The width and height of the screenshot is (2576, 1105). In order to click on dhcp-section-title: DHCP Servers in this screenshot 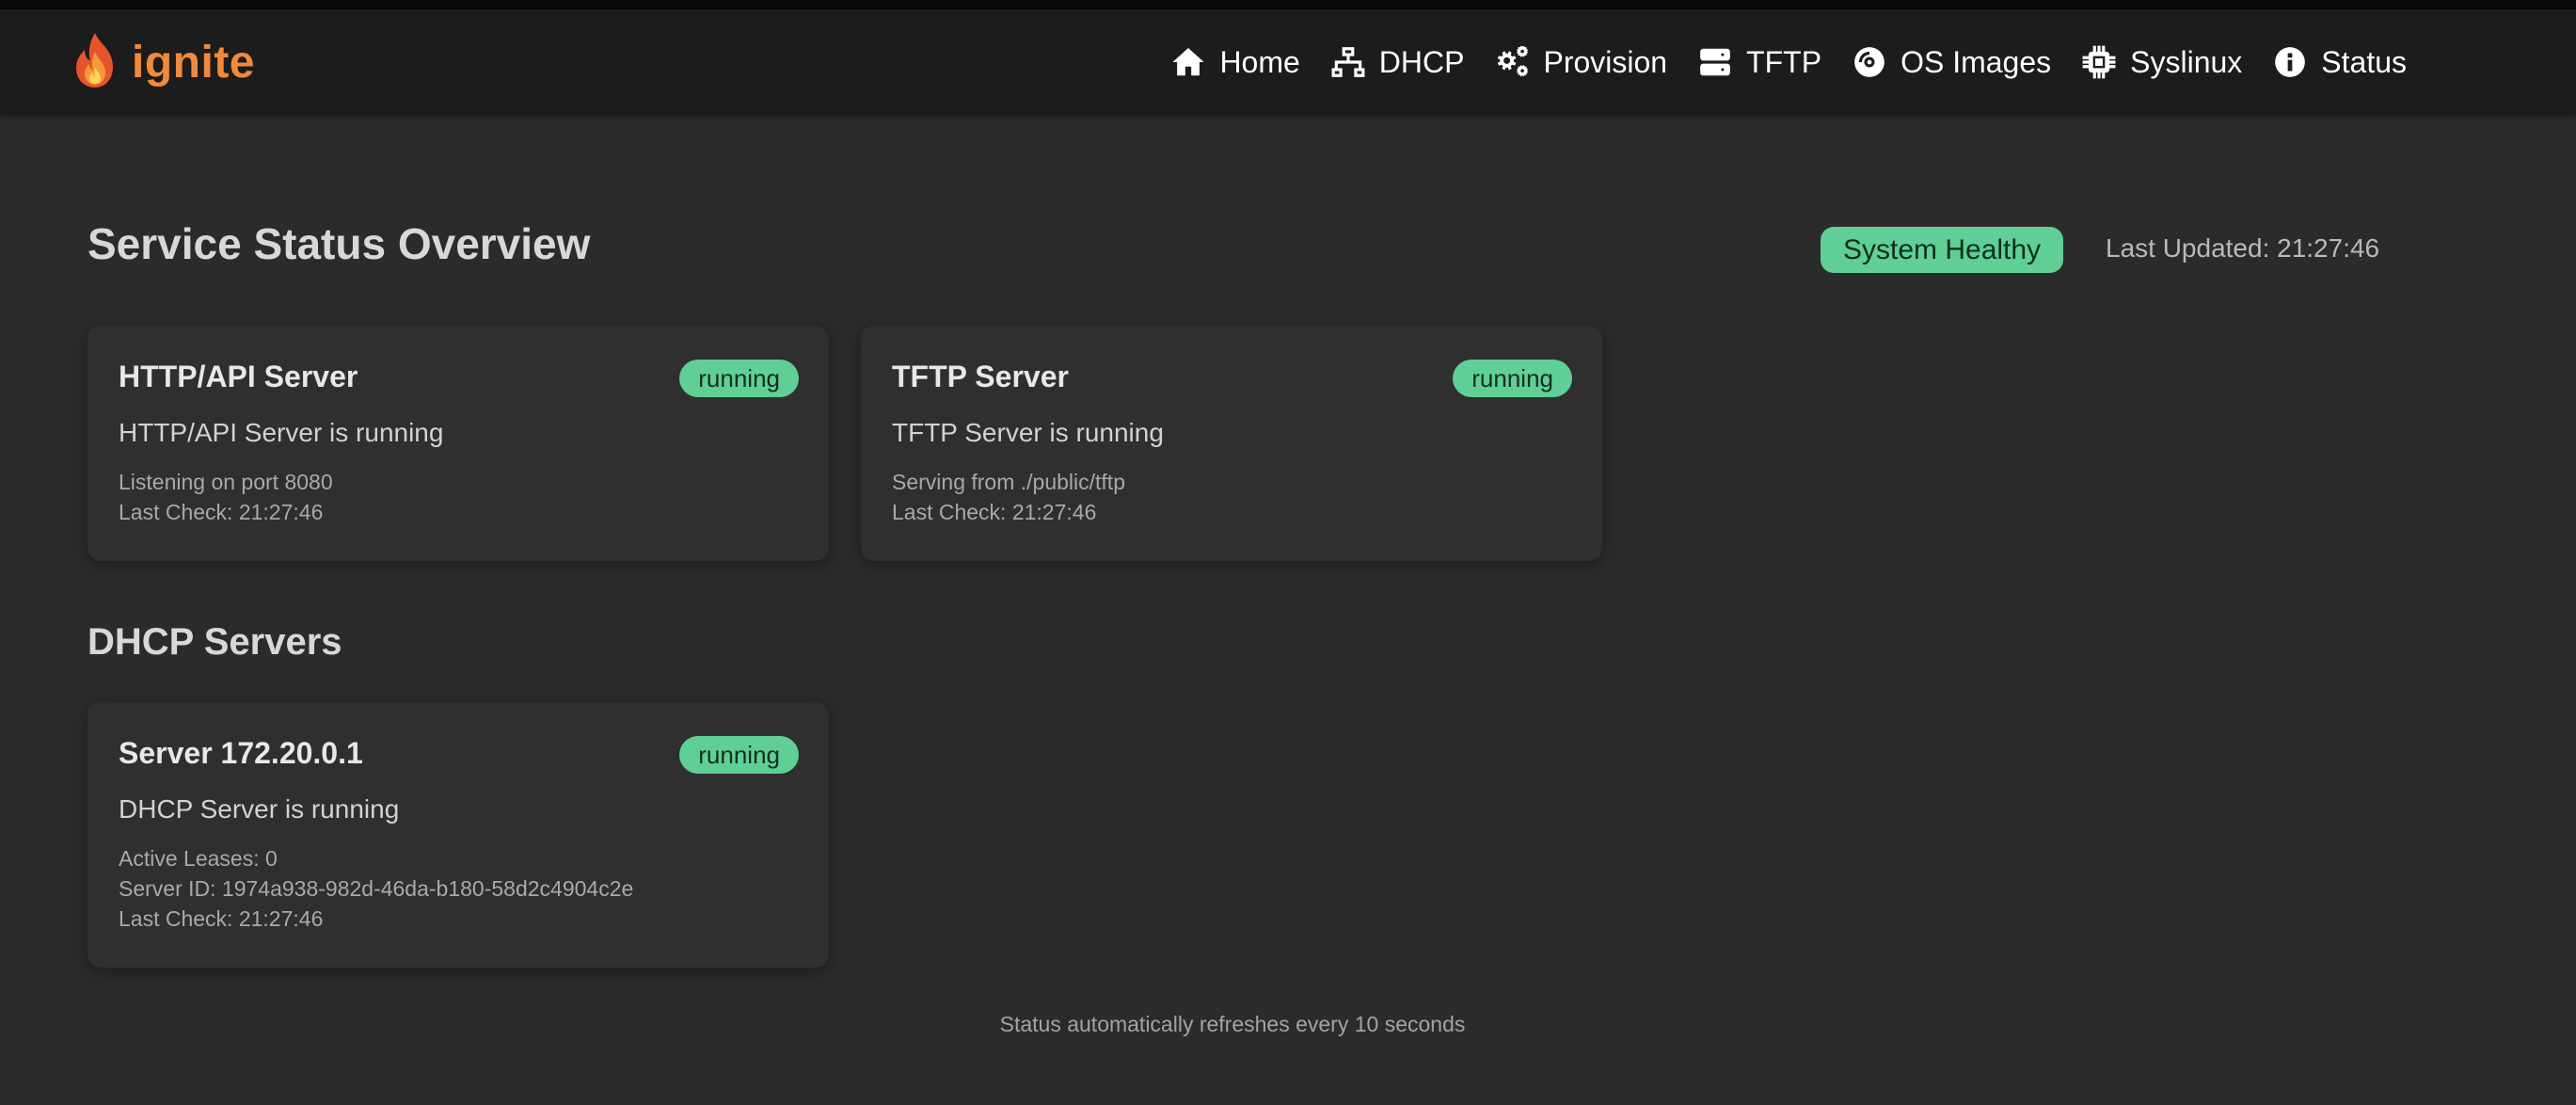, I will do `click(215, 642)`.